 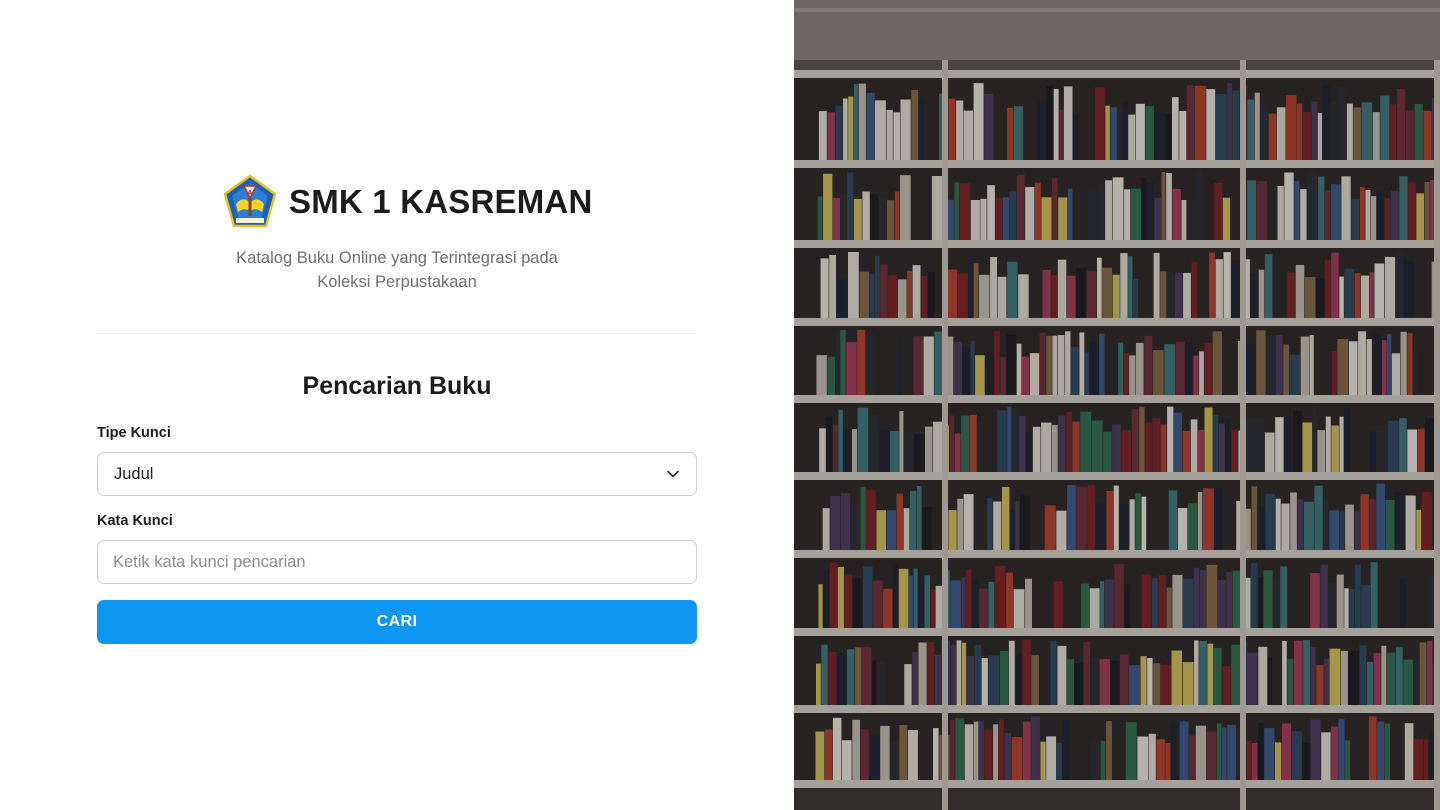 I want to click on search-button: CARI, so click(x=397, y=622).